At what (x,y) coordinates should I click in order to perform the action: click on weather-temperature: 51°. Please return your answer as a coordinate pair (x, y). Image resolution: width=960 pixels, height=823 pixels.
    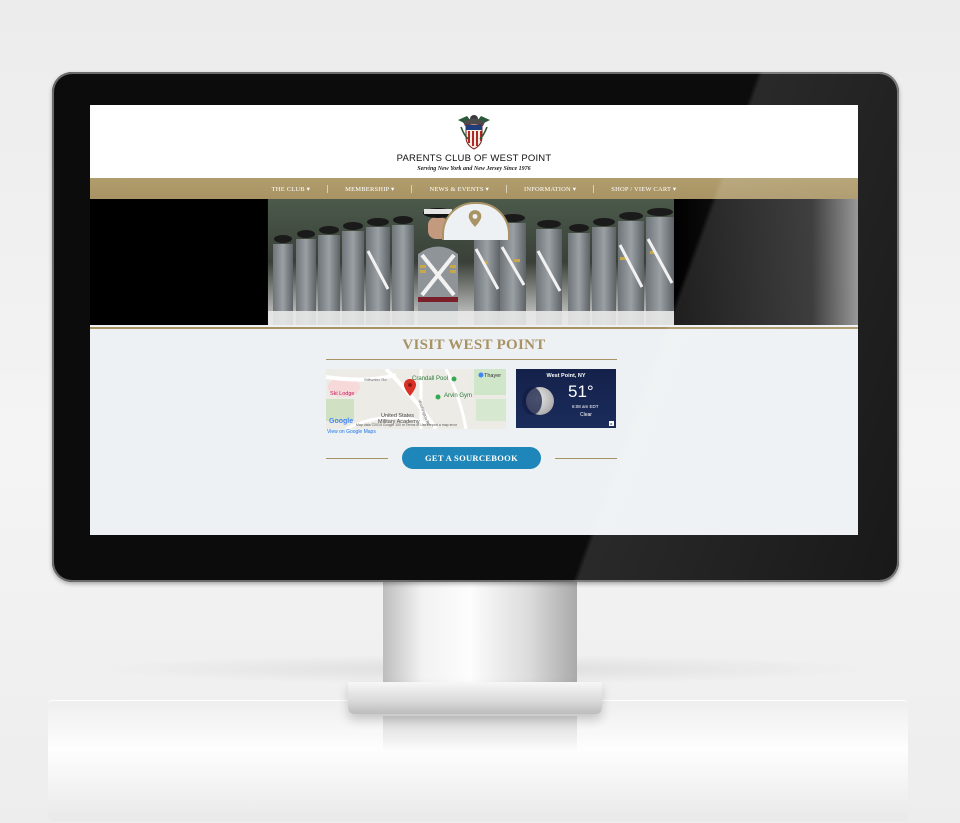
    Looking at the image, I should click on (581, 391).